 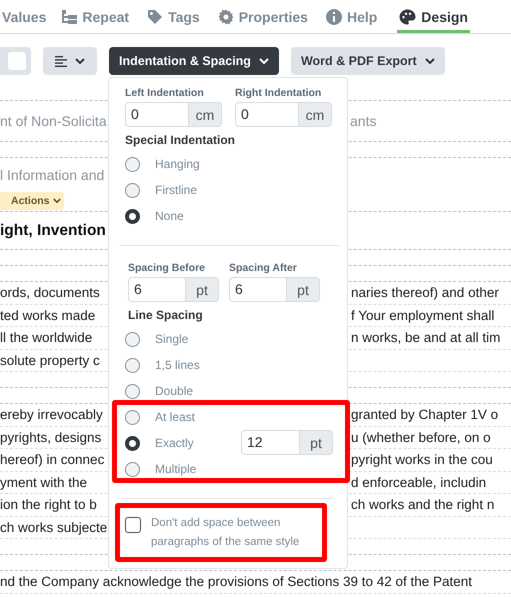 I want to click on info-icon, so click(x=334, y=16).